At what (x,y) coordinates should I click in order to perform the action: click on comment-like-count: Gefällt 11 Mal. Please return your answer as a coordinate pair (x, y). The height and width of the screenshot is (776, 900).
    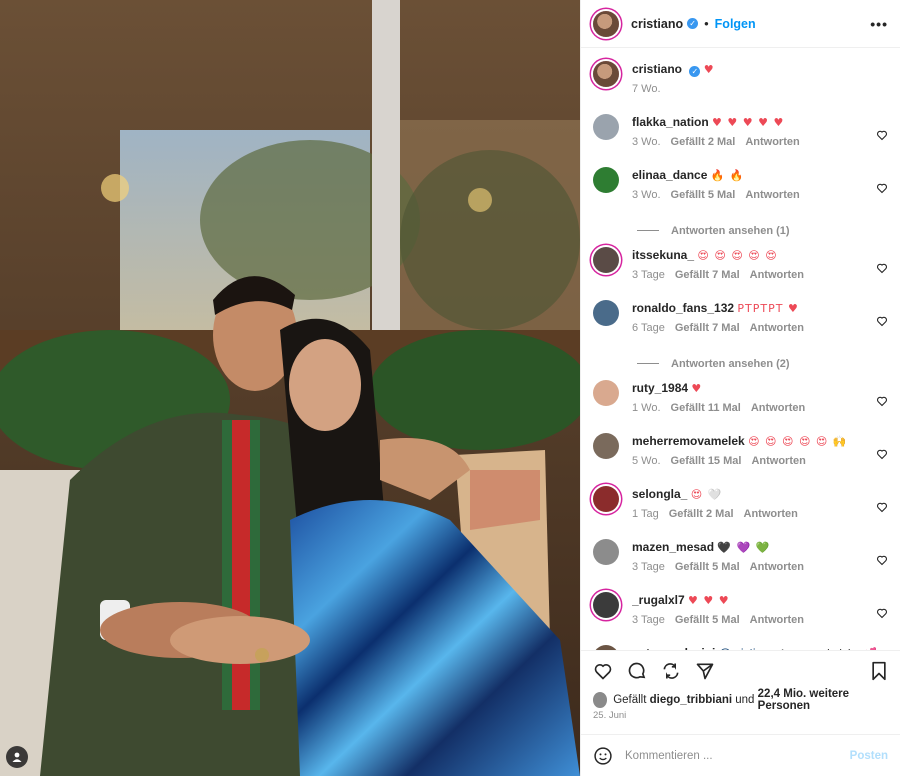
    Looking at the image, I should click on (706, 408).